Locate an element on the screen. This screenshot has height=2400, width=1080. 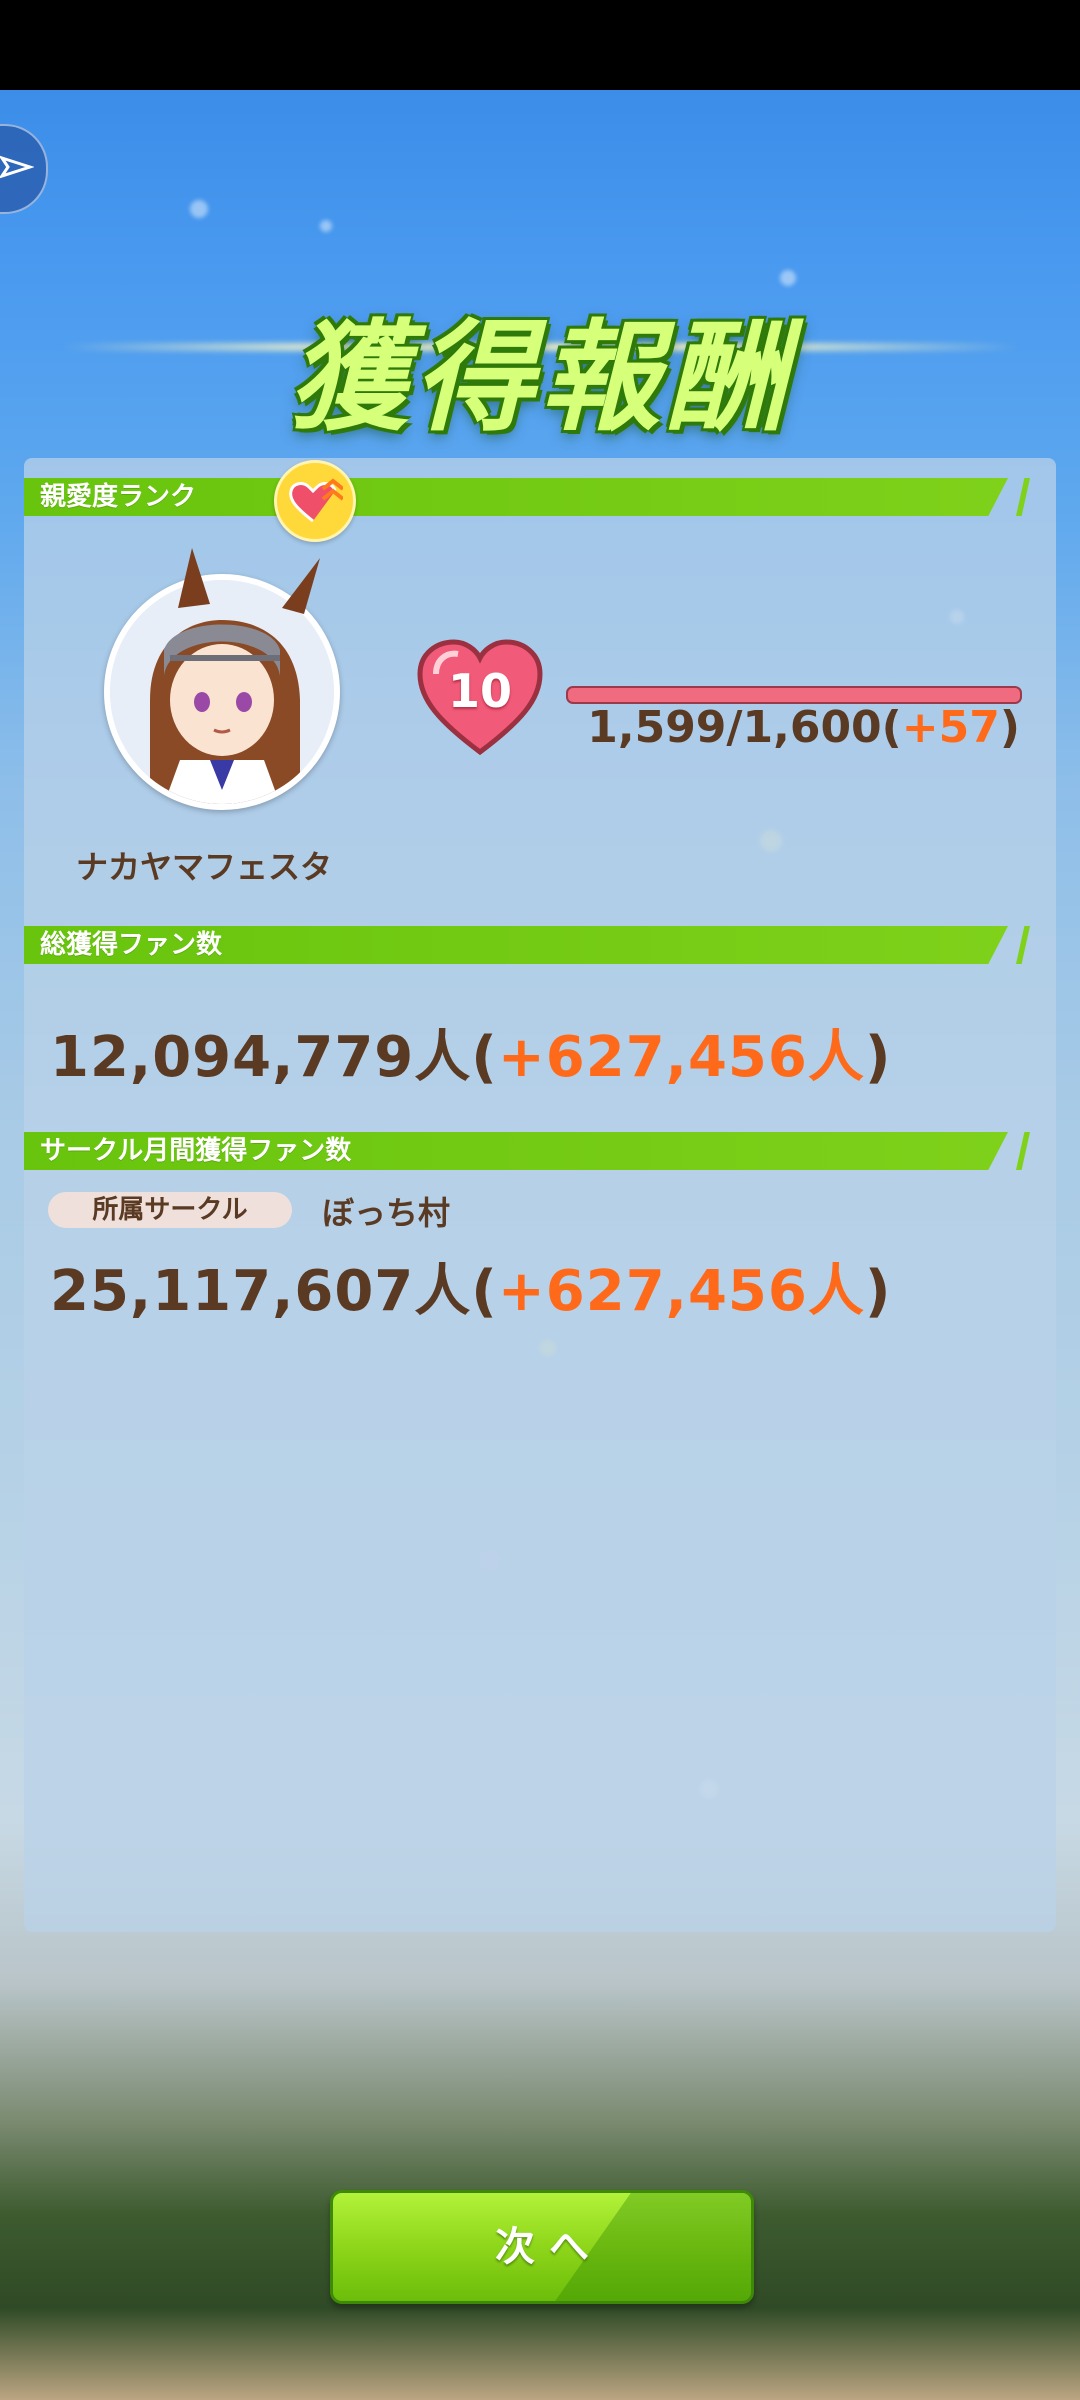
circle-fans-gain: +627,456人 is located at coordinates (681, 1291).